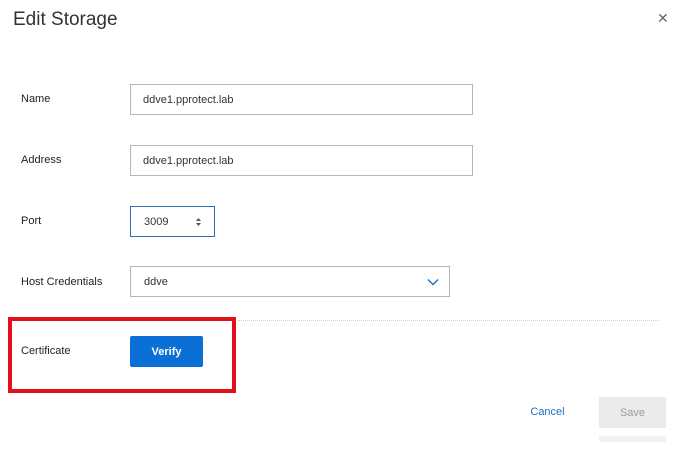  What do you see at coordinates (31, 221) in the screenshot?
I see `port-label: Port` at bounding box center [31, 221].